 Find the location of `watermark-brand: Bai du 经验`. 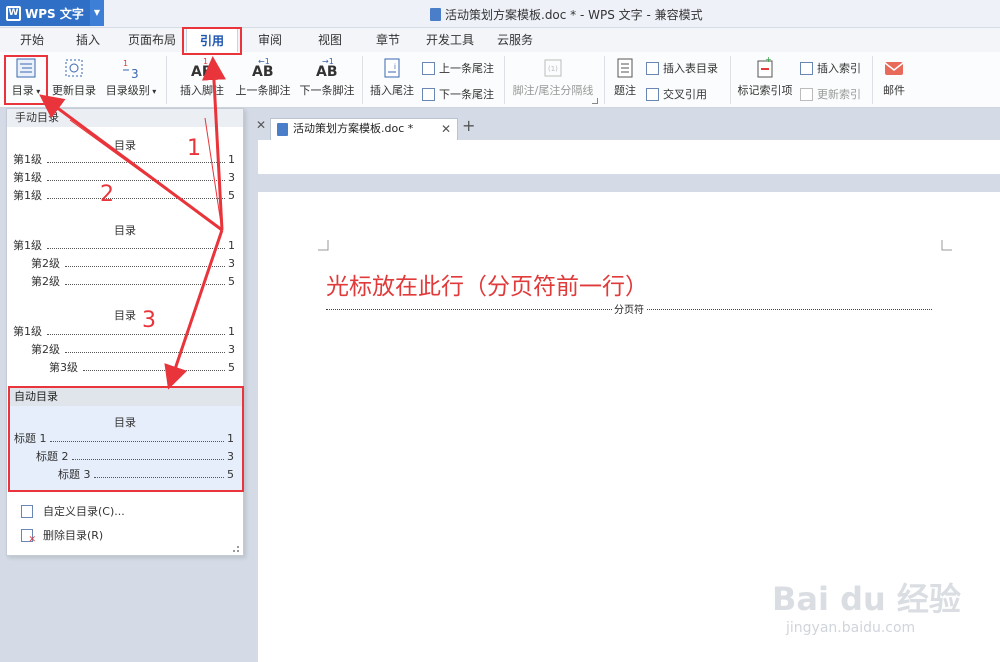

watermark-brand: Bai du 经验 is located at coordinates (866, 599).